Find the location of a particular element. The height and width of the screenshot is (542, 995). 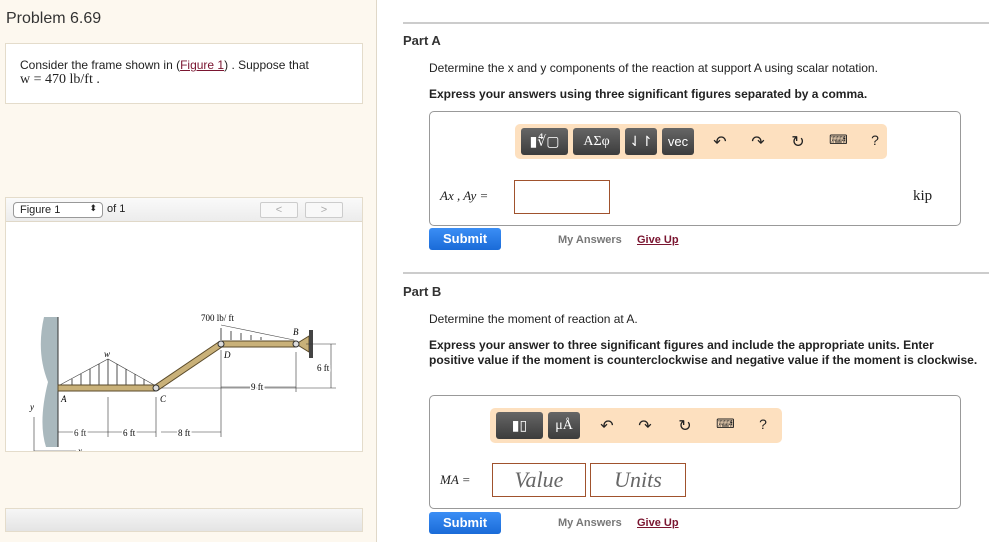

problem-text-post: ) . Suppose that is located at coordinates (266, 65).